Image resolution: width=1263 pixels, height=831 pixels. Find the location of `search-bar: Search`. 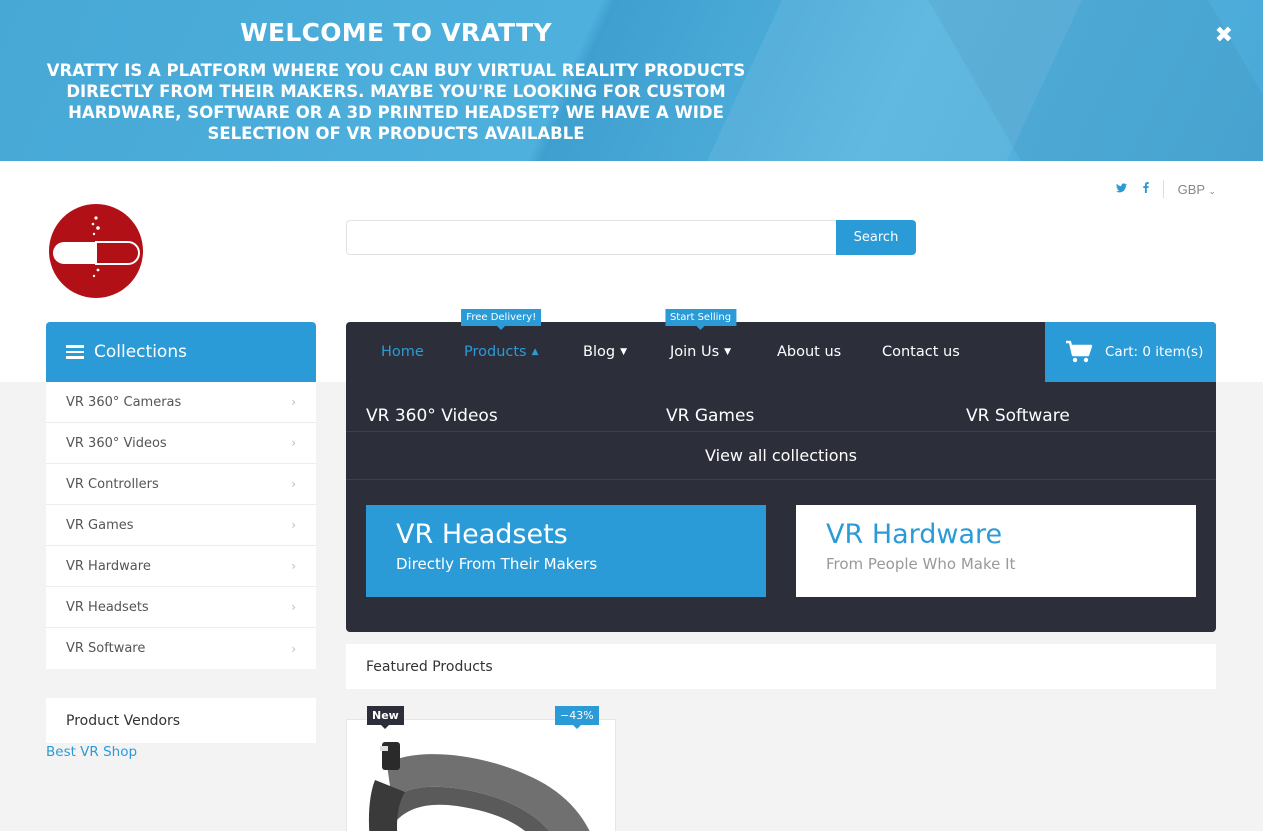

search-bar: Search is located at coordinates (631, 237).